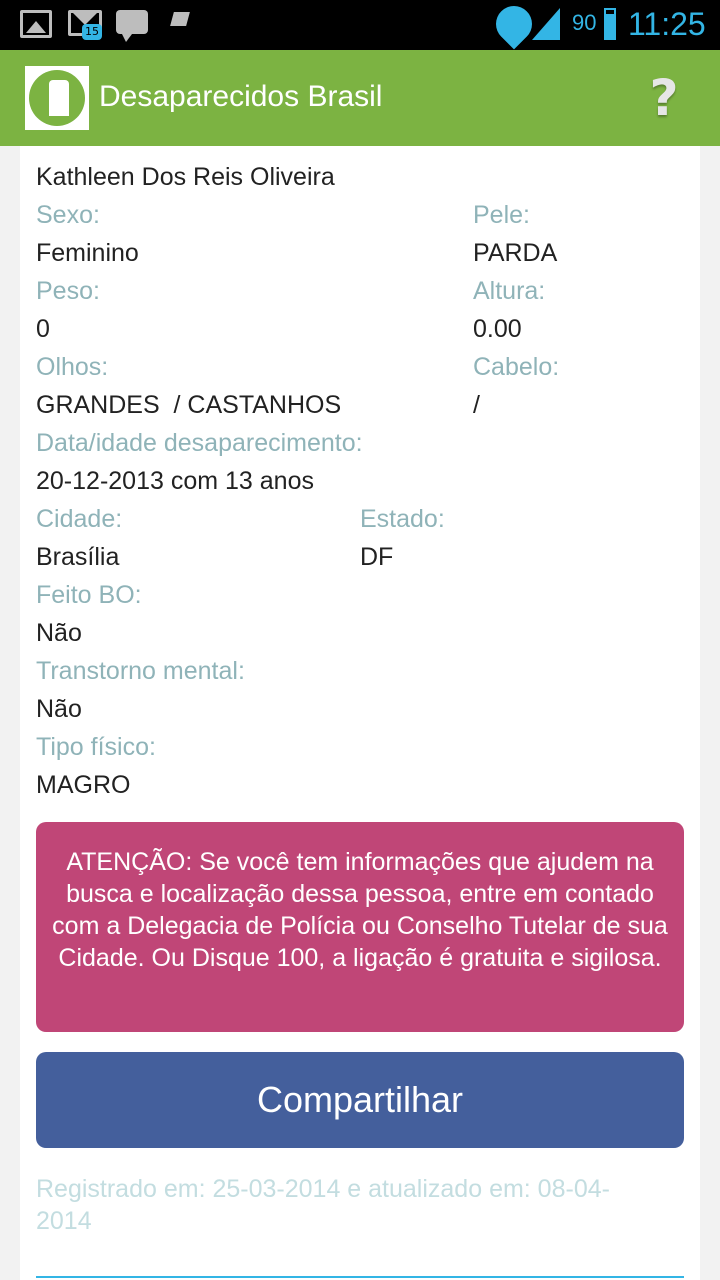 The width and height of the screenshot is (720, 1280). Describe the element at coordinates (180, 19) in the screenshot. I see `flag-icon` at that location.